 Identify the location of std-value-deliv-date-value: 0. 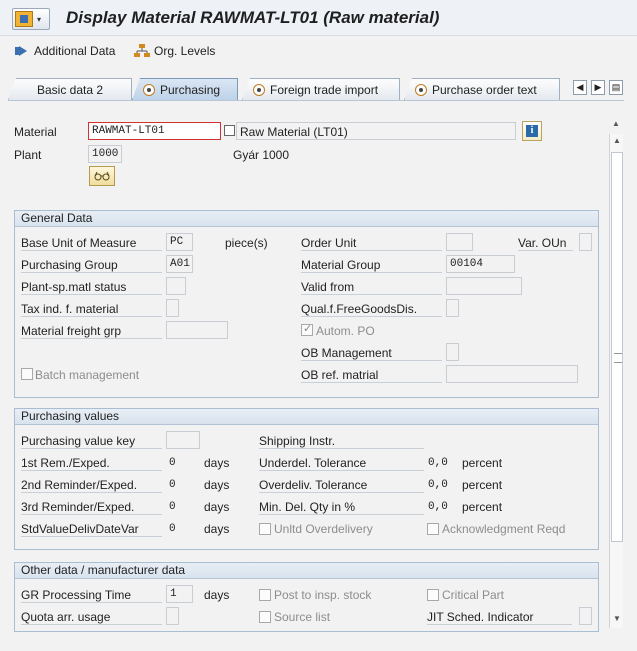
(172, 529).